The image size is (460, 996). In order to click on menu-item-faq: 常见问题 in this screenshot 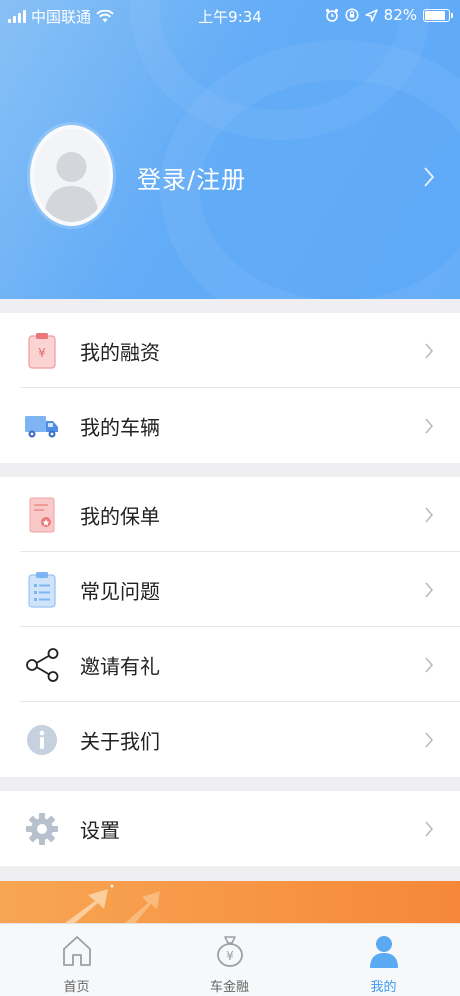, I will do `click(230, 589)`.